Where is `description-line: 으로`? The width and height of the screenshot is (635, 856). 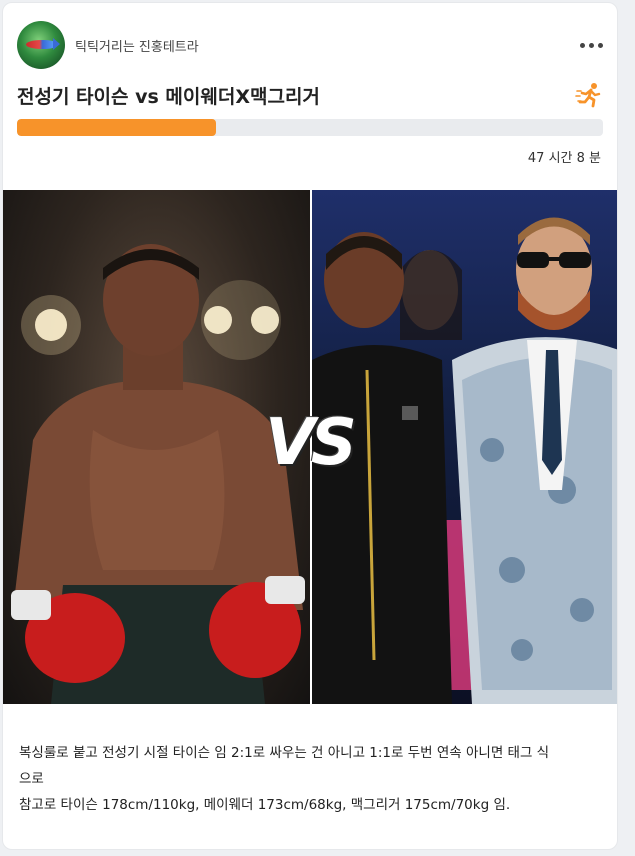
description-line: 으로 is located at coordinates (31, 779).